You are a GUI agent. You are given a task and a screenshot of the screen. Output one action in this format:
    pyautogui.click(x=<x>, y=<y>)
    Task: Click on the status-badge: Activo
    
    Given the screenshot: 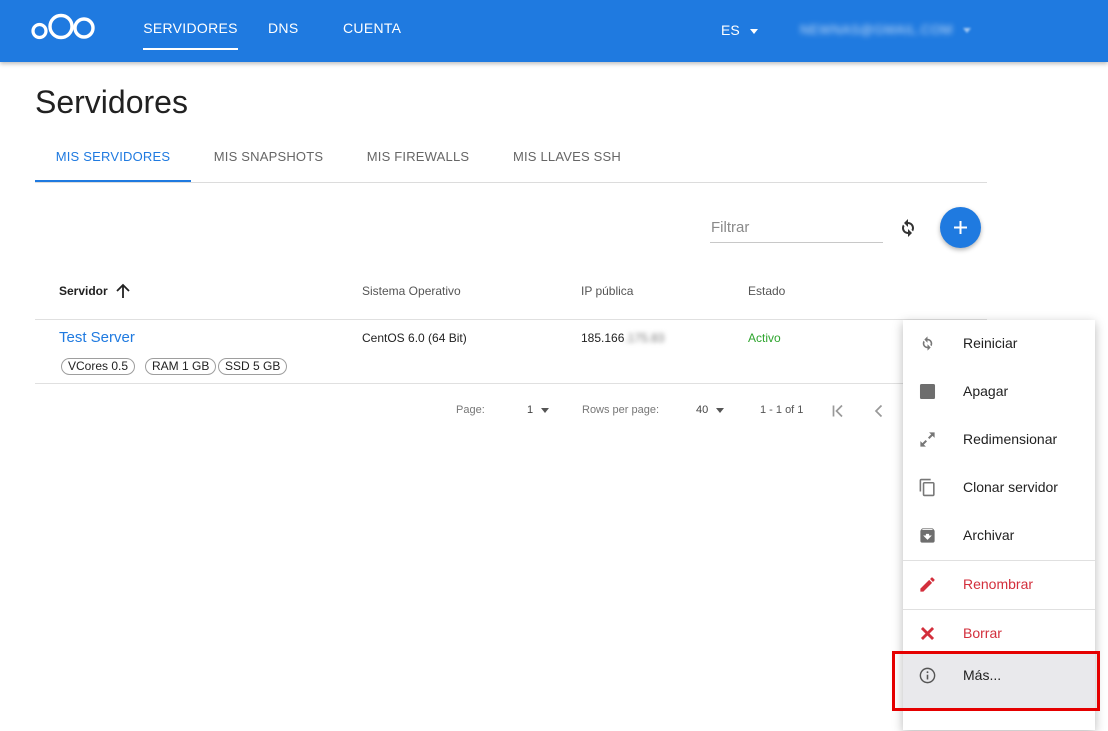 What is the action you would take?
    pyautogui.click(x=764, y=338)
    